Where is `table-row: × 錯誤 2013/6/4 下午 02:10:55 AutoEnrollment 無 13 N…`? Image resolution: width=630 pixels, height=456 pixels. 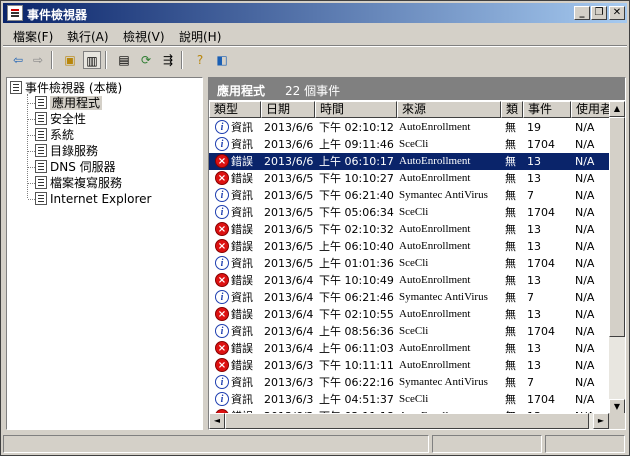 table-row: × 錯誤 2013/6/4 下午 02:10:55 AutoEnrollment 無 13 N… is located at coordinates (409, 314).